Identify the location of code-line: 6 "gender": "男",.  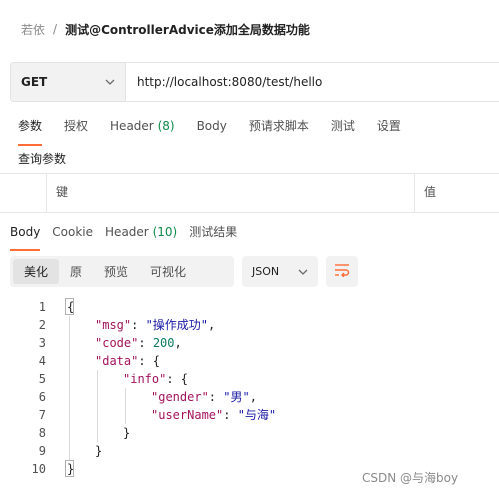
(249, 397).